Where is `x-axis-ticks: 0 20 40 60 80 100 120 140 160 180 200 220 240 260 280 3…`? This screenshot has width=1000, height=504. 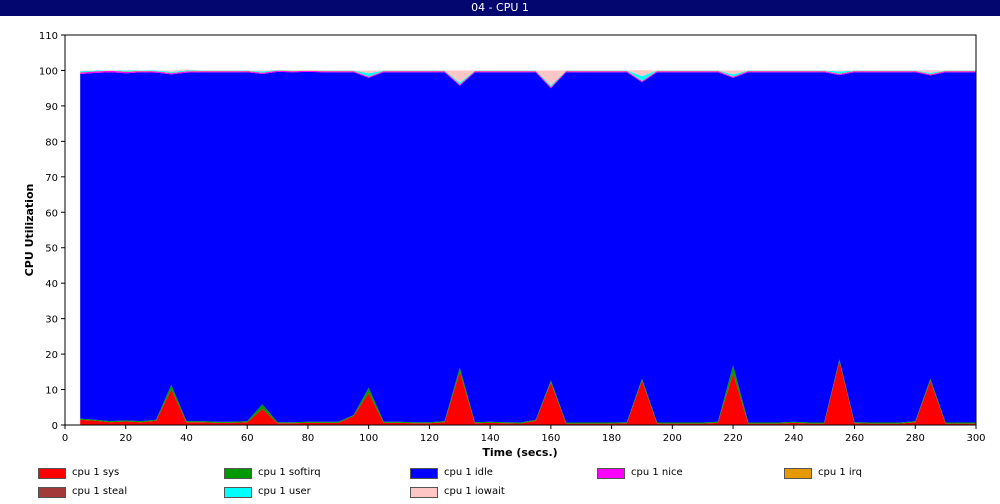
x-axis-ticks: 0 20 40 60 80 100 120 140 160 180 200 220 240 260 280 3… is located at coordinates (524, 434).